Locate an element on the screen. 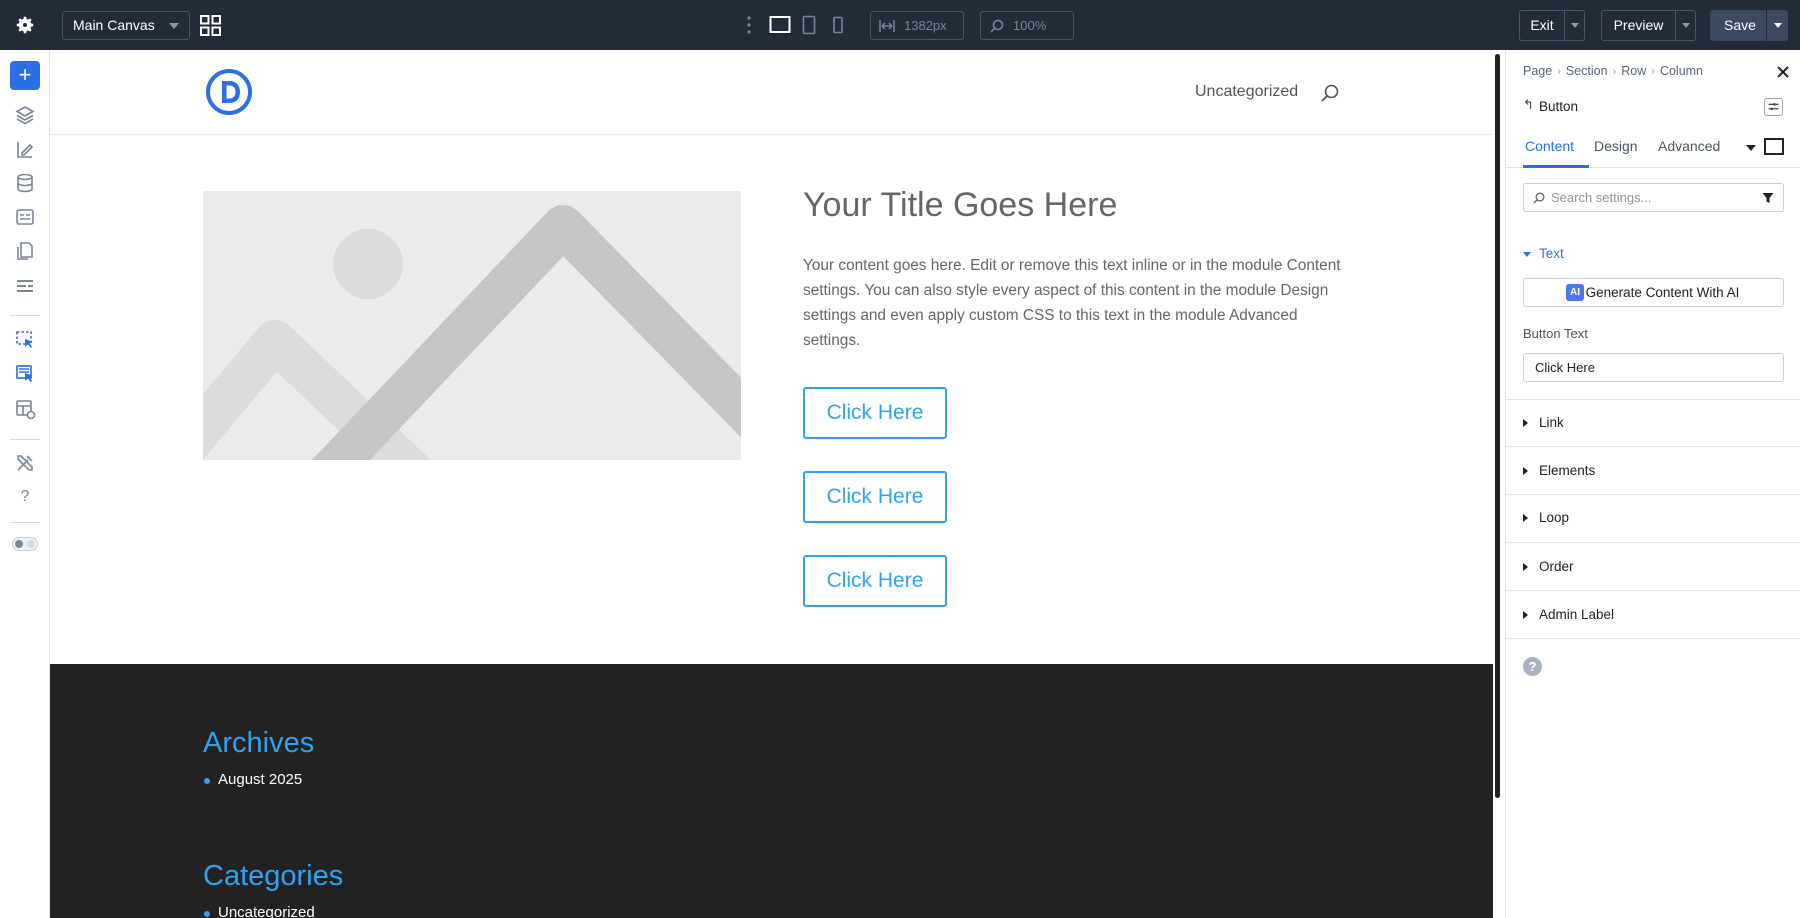 The image size is (1800, 918). hero-title: Your Title Goes Here is located at coordinates (960, 205).